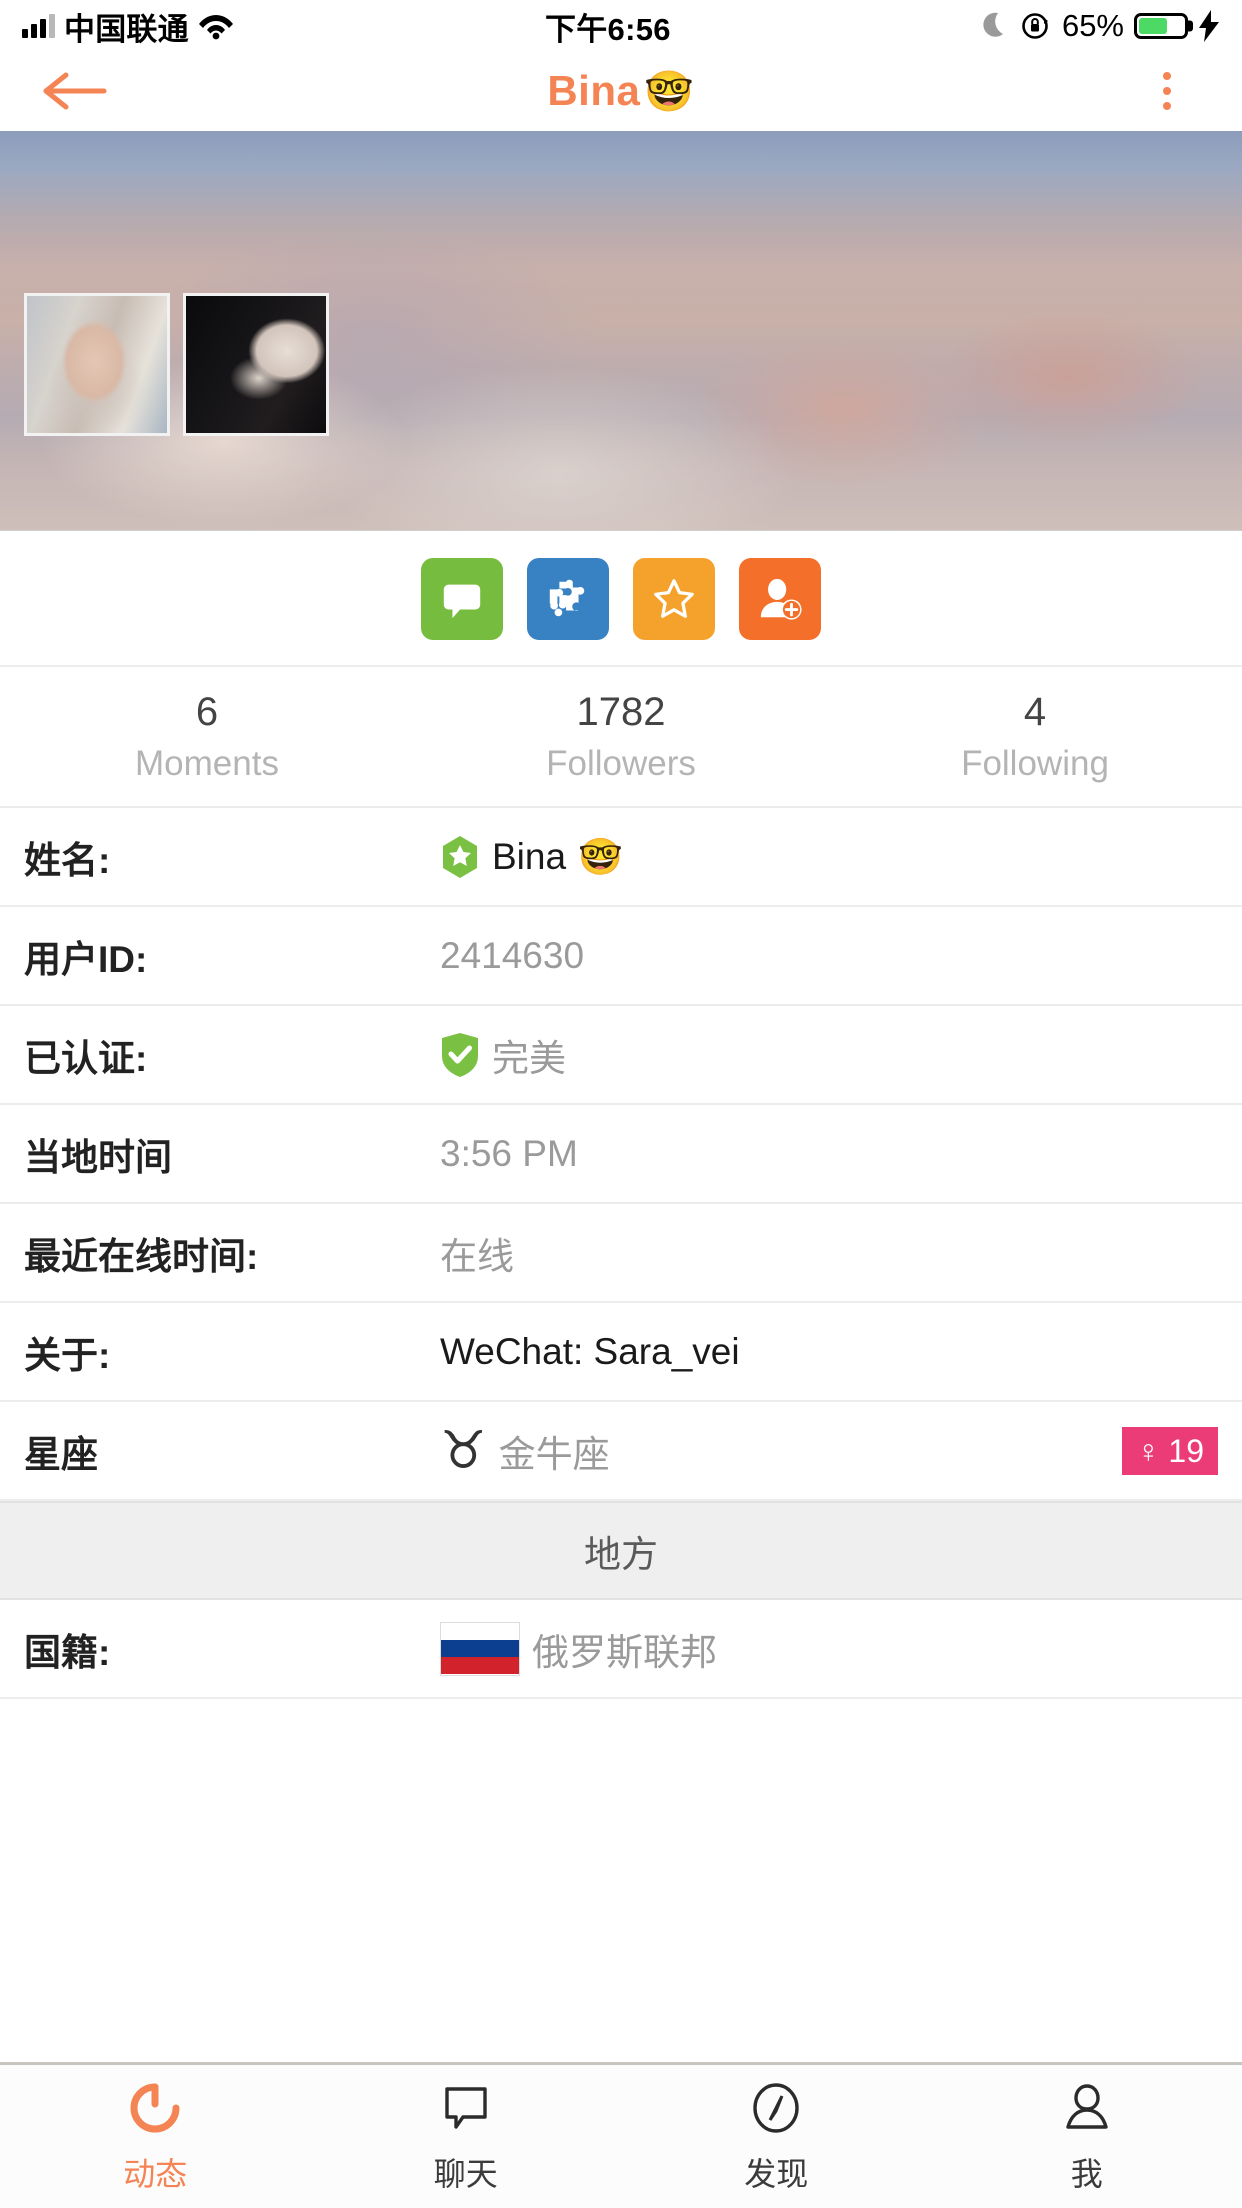  What do you see at coordinates (86, 1058) in the screenshot?
I see `info-row-label: 已认证:` at bounding box center [86, 1058].